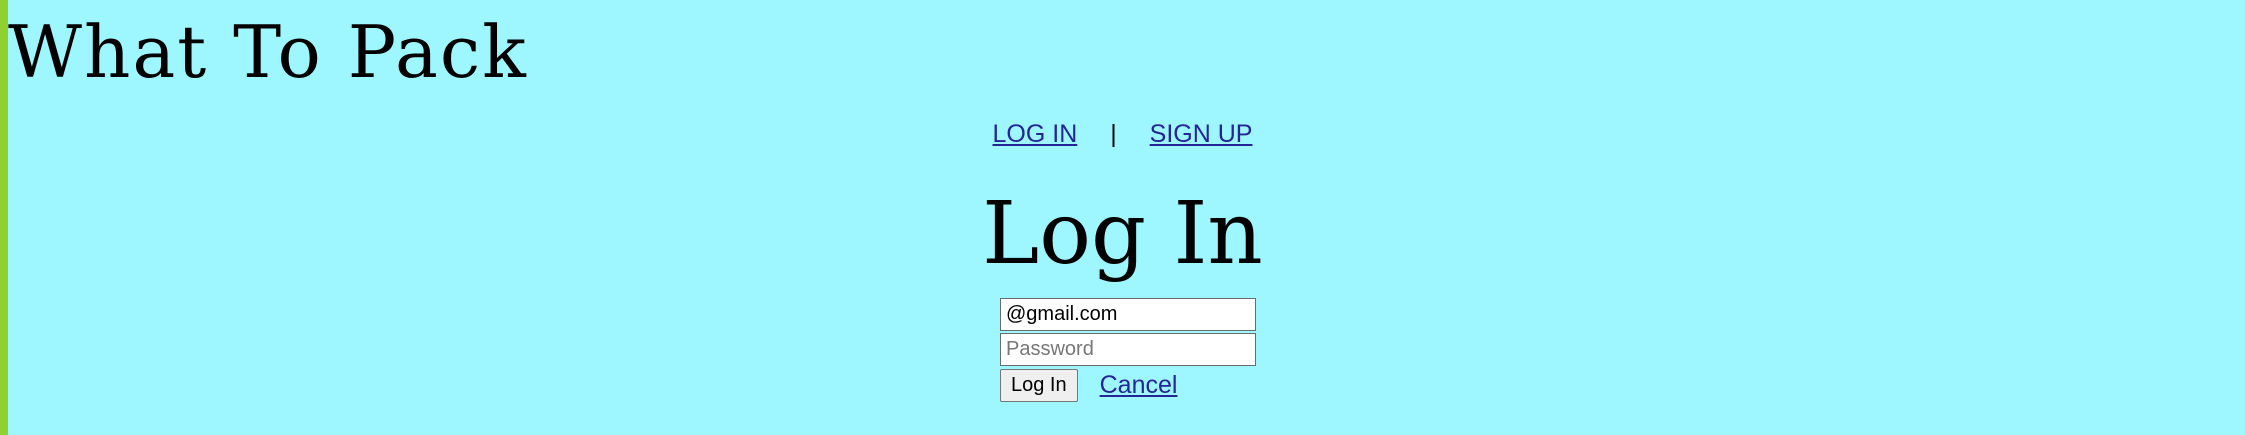  What do you see at coordinates (1122, 134) in the screenshot?
I see `auth-nav: LOG IN | SIGN UP` at bounding box center [1122, 134].